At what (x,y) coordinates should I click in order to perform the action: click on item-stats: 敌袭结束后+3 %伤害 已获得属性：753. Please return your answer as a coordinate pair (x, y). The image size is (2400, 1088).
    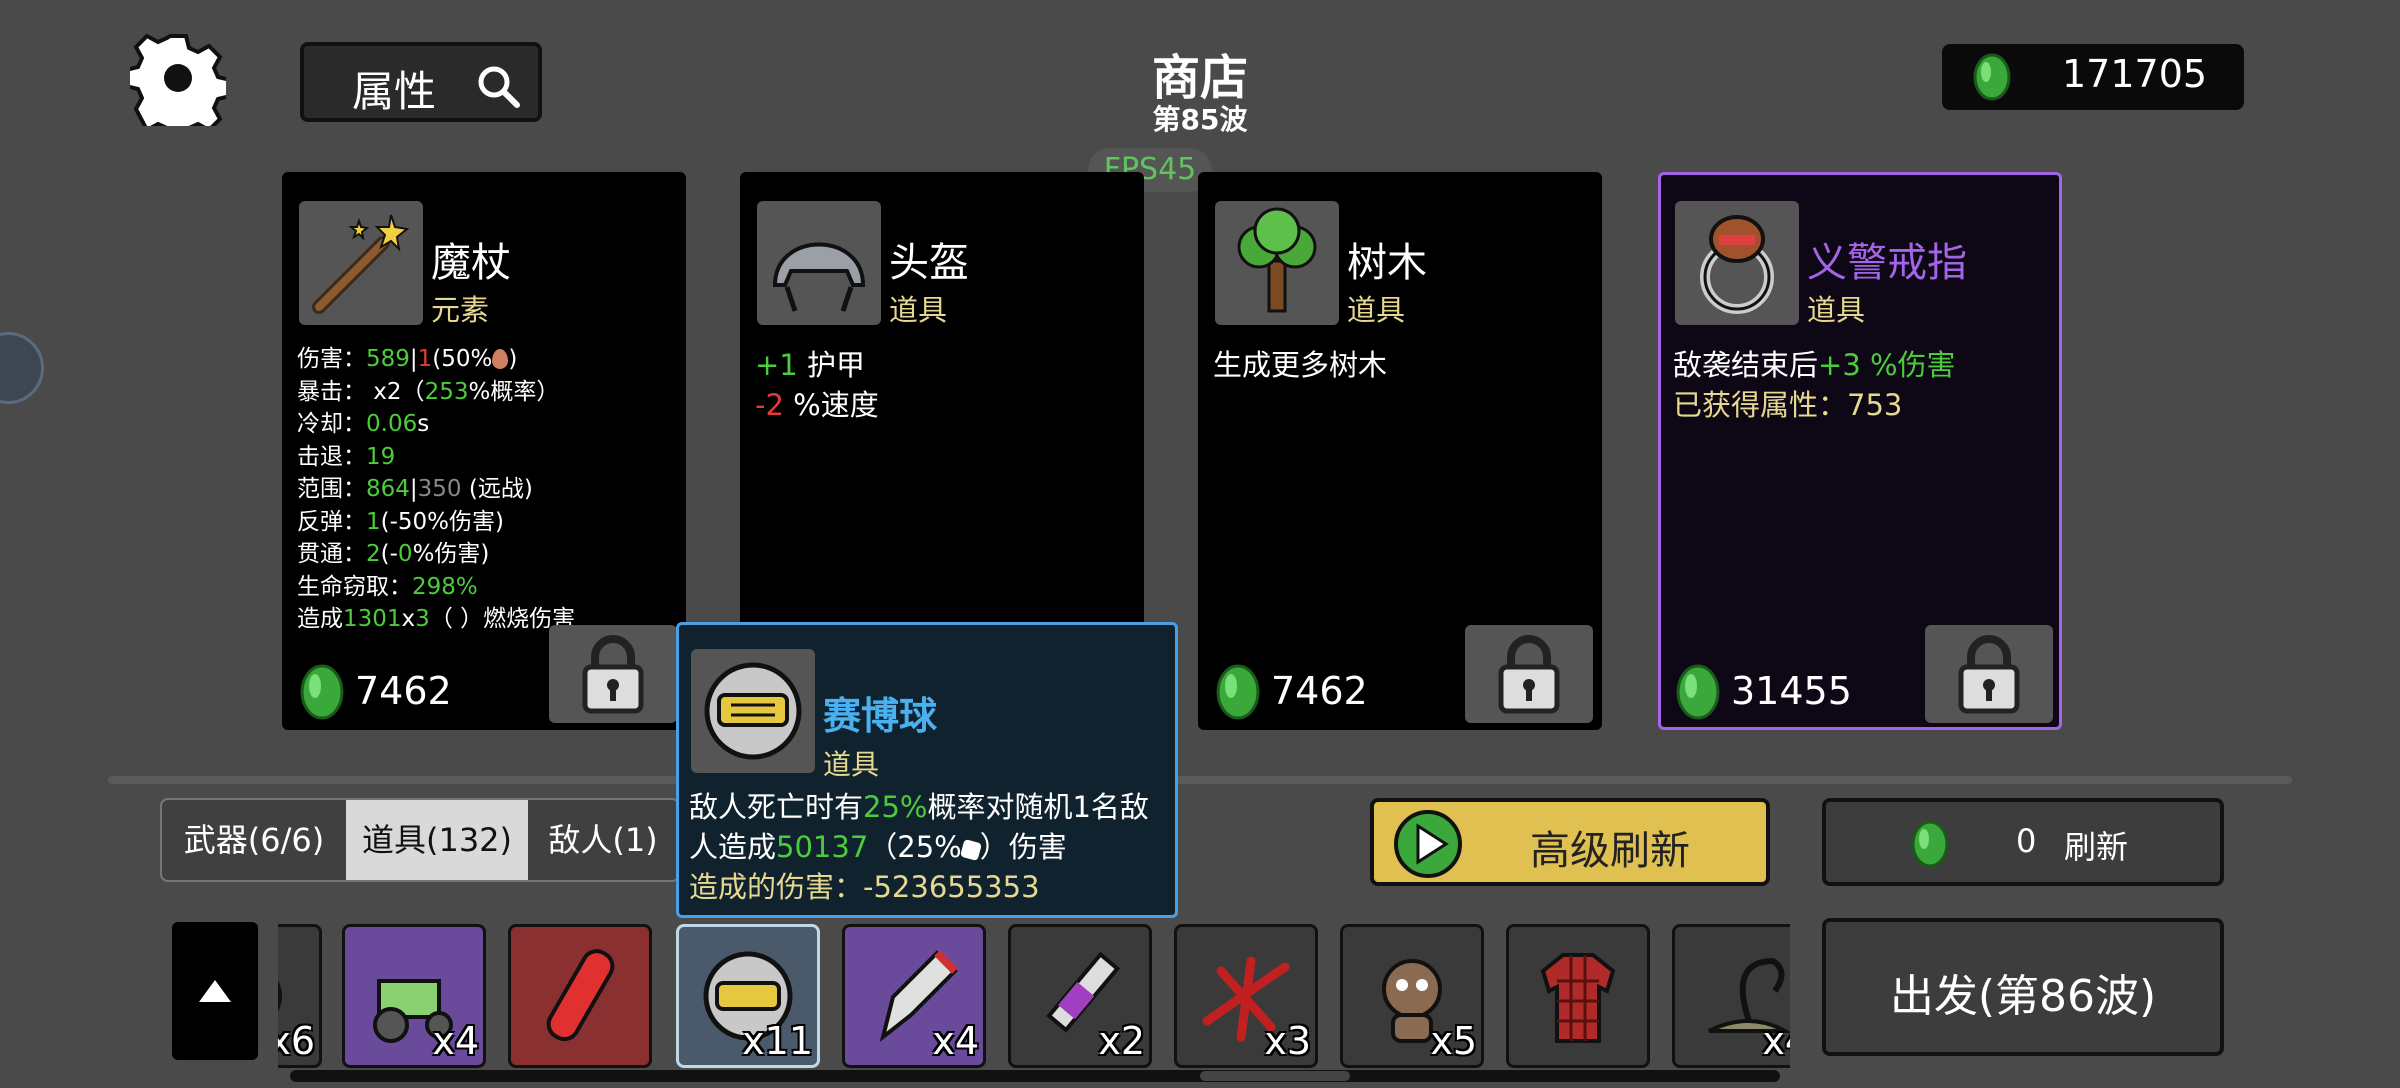
    Looking at the image, I should click on (1814, 385).